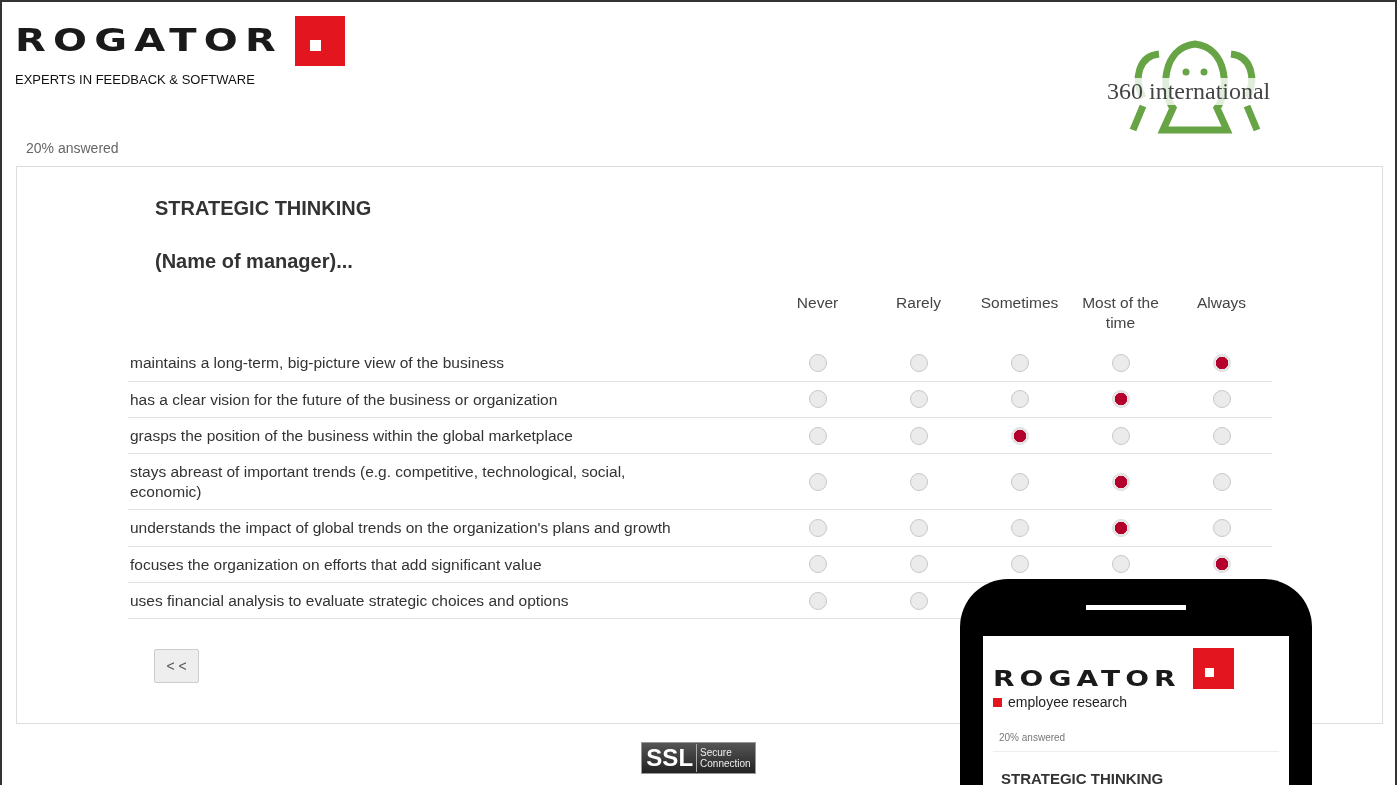  Describe the element at coordinates (1120, 313) in the screenshot. I see `column-heading: Most of the time` at that location.